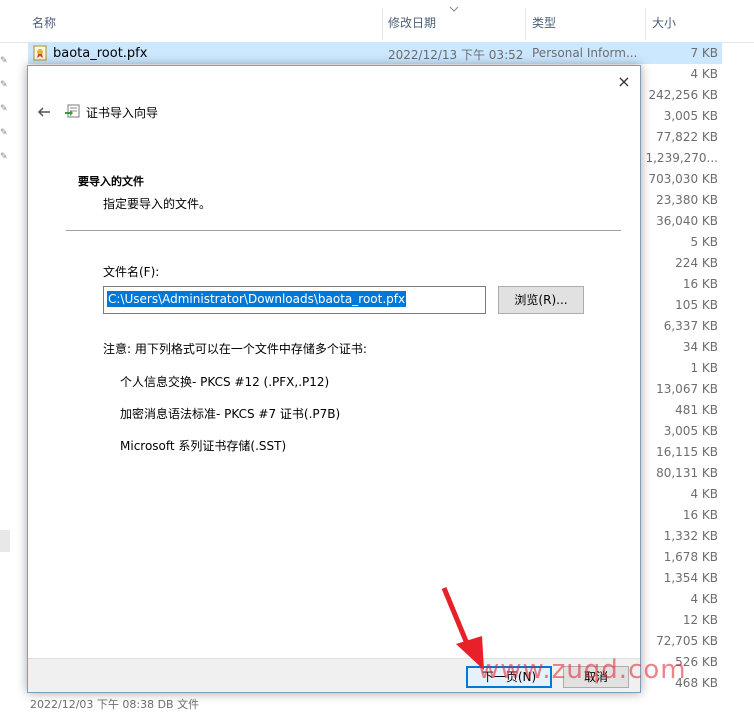  I want to click on file-size-cell: 481 KB, so click(696, 410).